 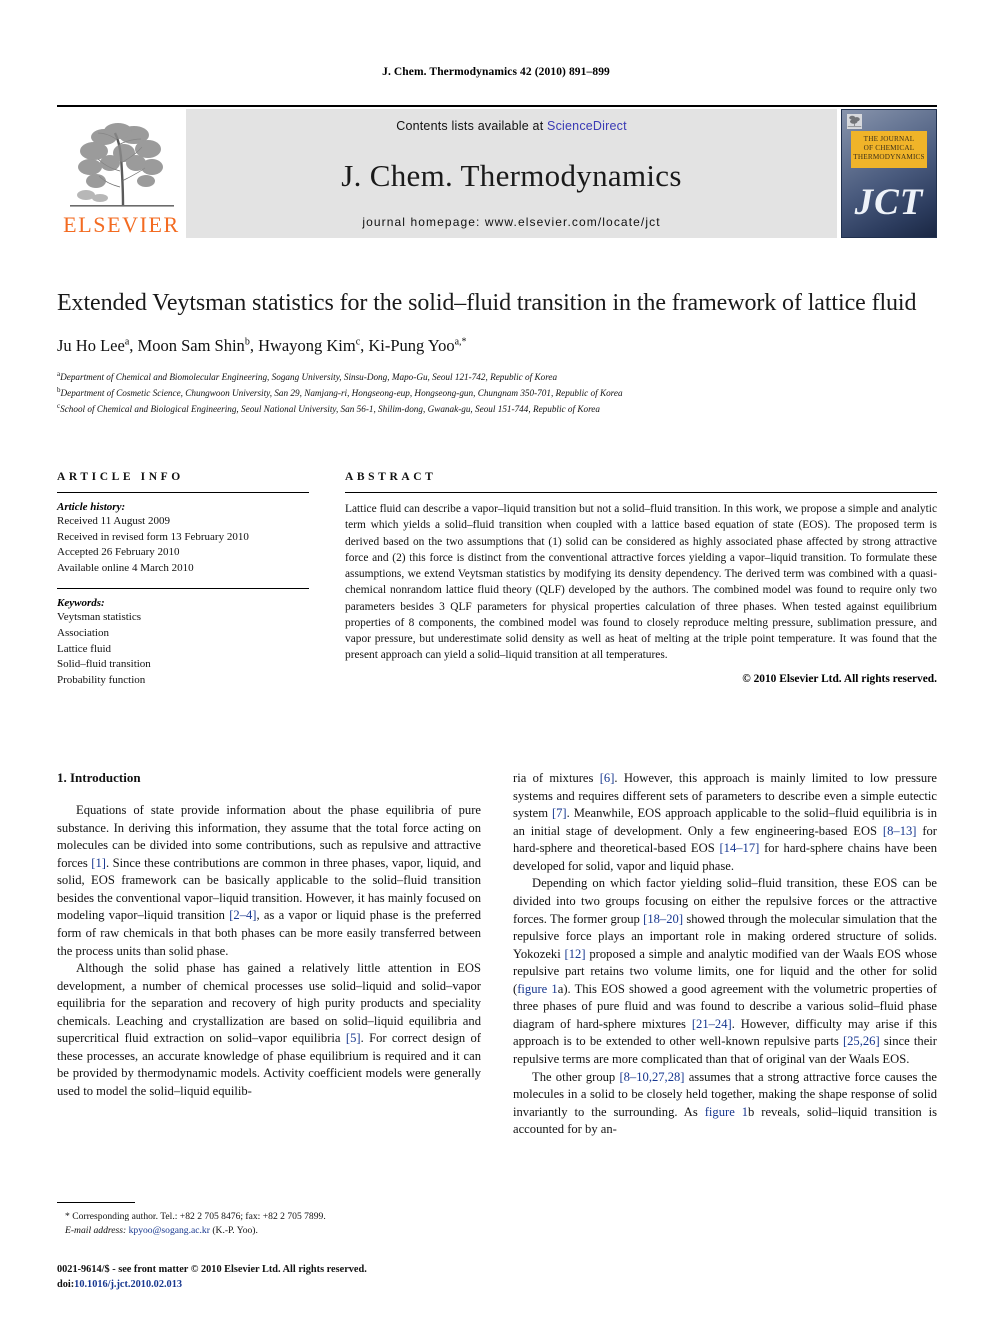 I want to click on citation-link: [14–17], so click(x=739, y=848).